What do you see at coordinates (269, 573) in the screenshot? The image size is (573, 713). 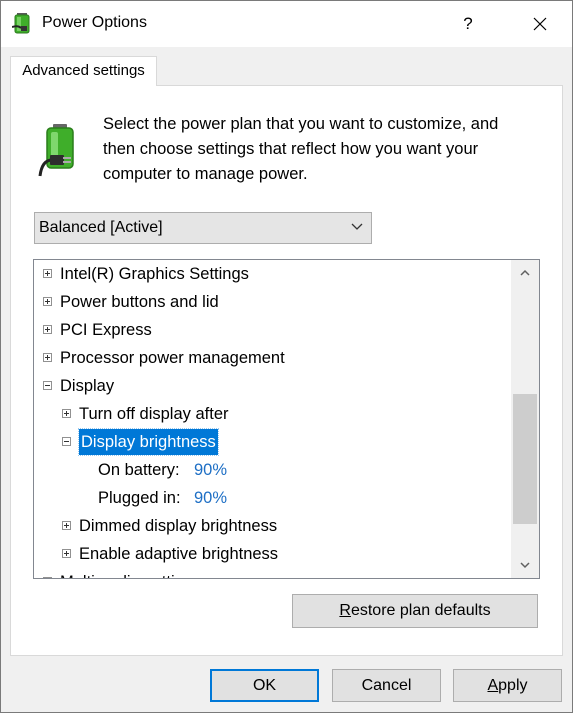 I see `tree-item-multimedia: Multimedia settings` at bounding box center [269, 573].